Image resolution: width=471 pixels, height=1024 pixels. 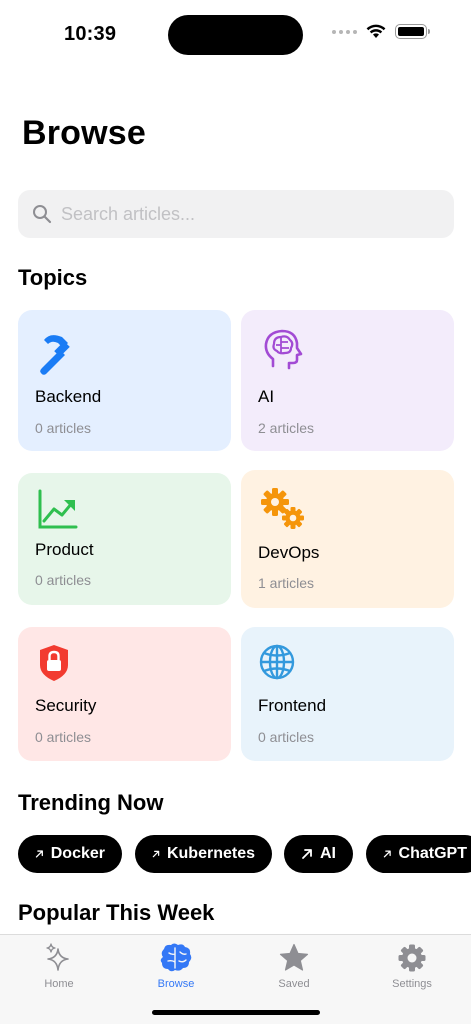 I want to click on tab-saved: Saved, so click(x=294, y=965).